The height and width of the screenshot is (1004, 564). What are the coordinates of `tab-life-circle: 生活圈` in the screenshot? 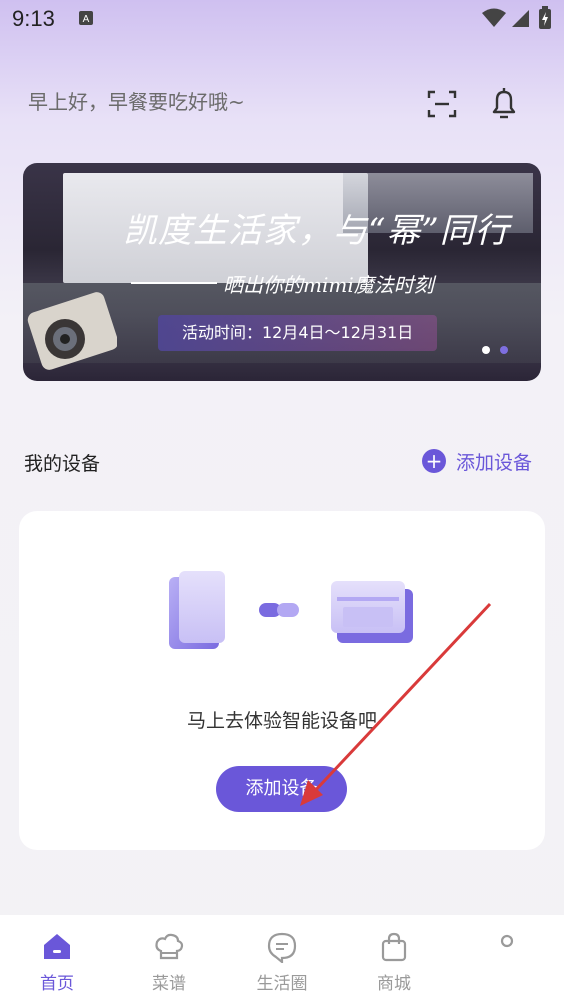 It's located at (282, 959).